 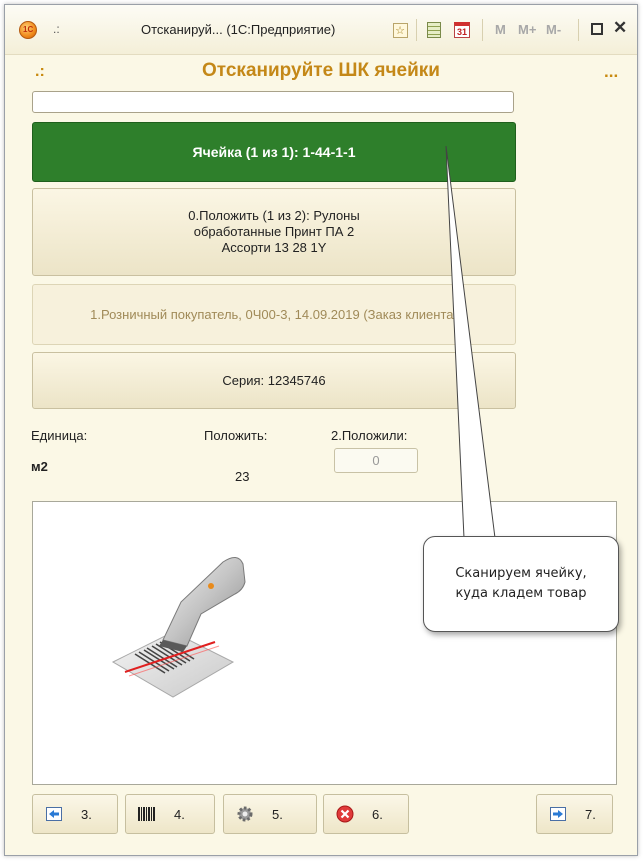 What do you see at coordinates (376, 460) in the screenshot?
I see `placed-quantity-field: 0` at bounding box center [376, 460].